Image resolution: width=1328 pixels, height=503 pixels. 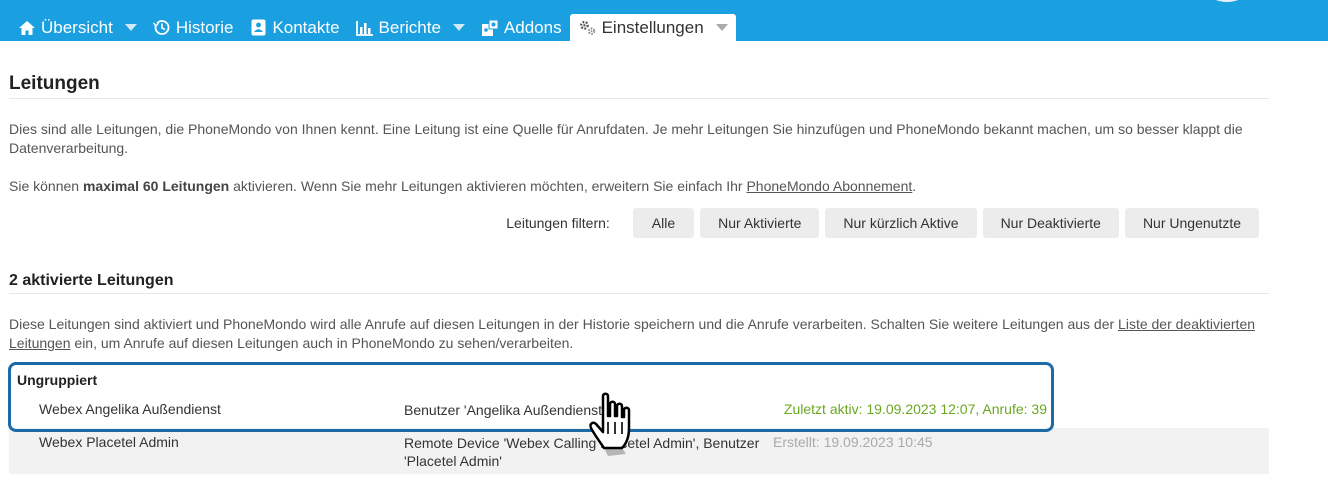 I want to click on highlight-box, so click(x=531, y=397).